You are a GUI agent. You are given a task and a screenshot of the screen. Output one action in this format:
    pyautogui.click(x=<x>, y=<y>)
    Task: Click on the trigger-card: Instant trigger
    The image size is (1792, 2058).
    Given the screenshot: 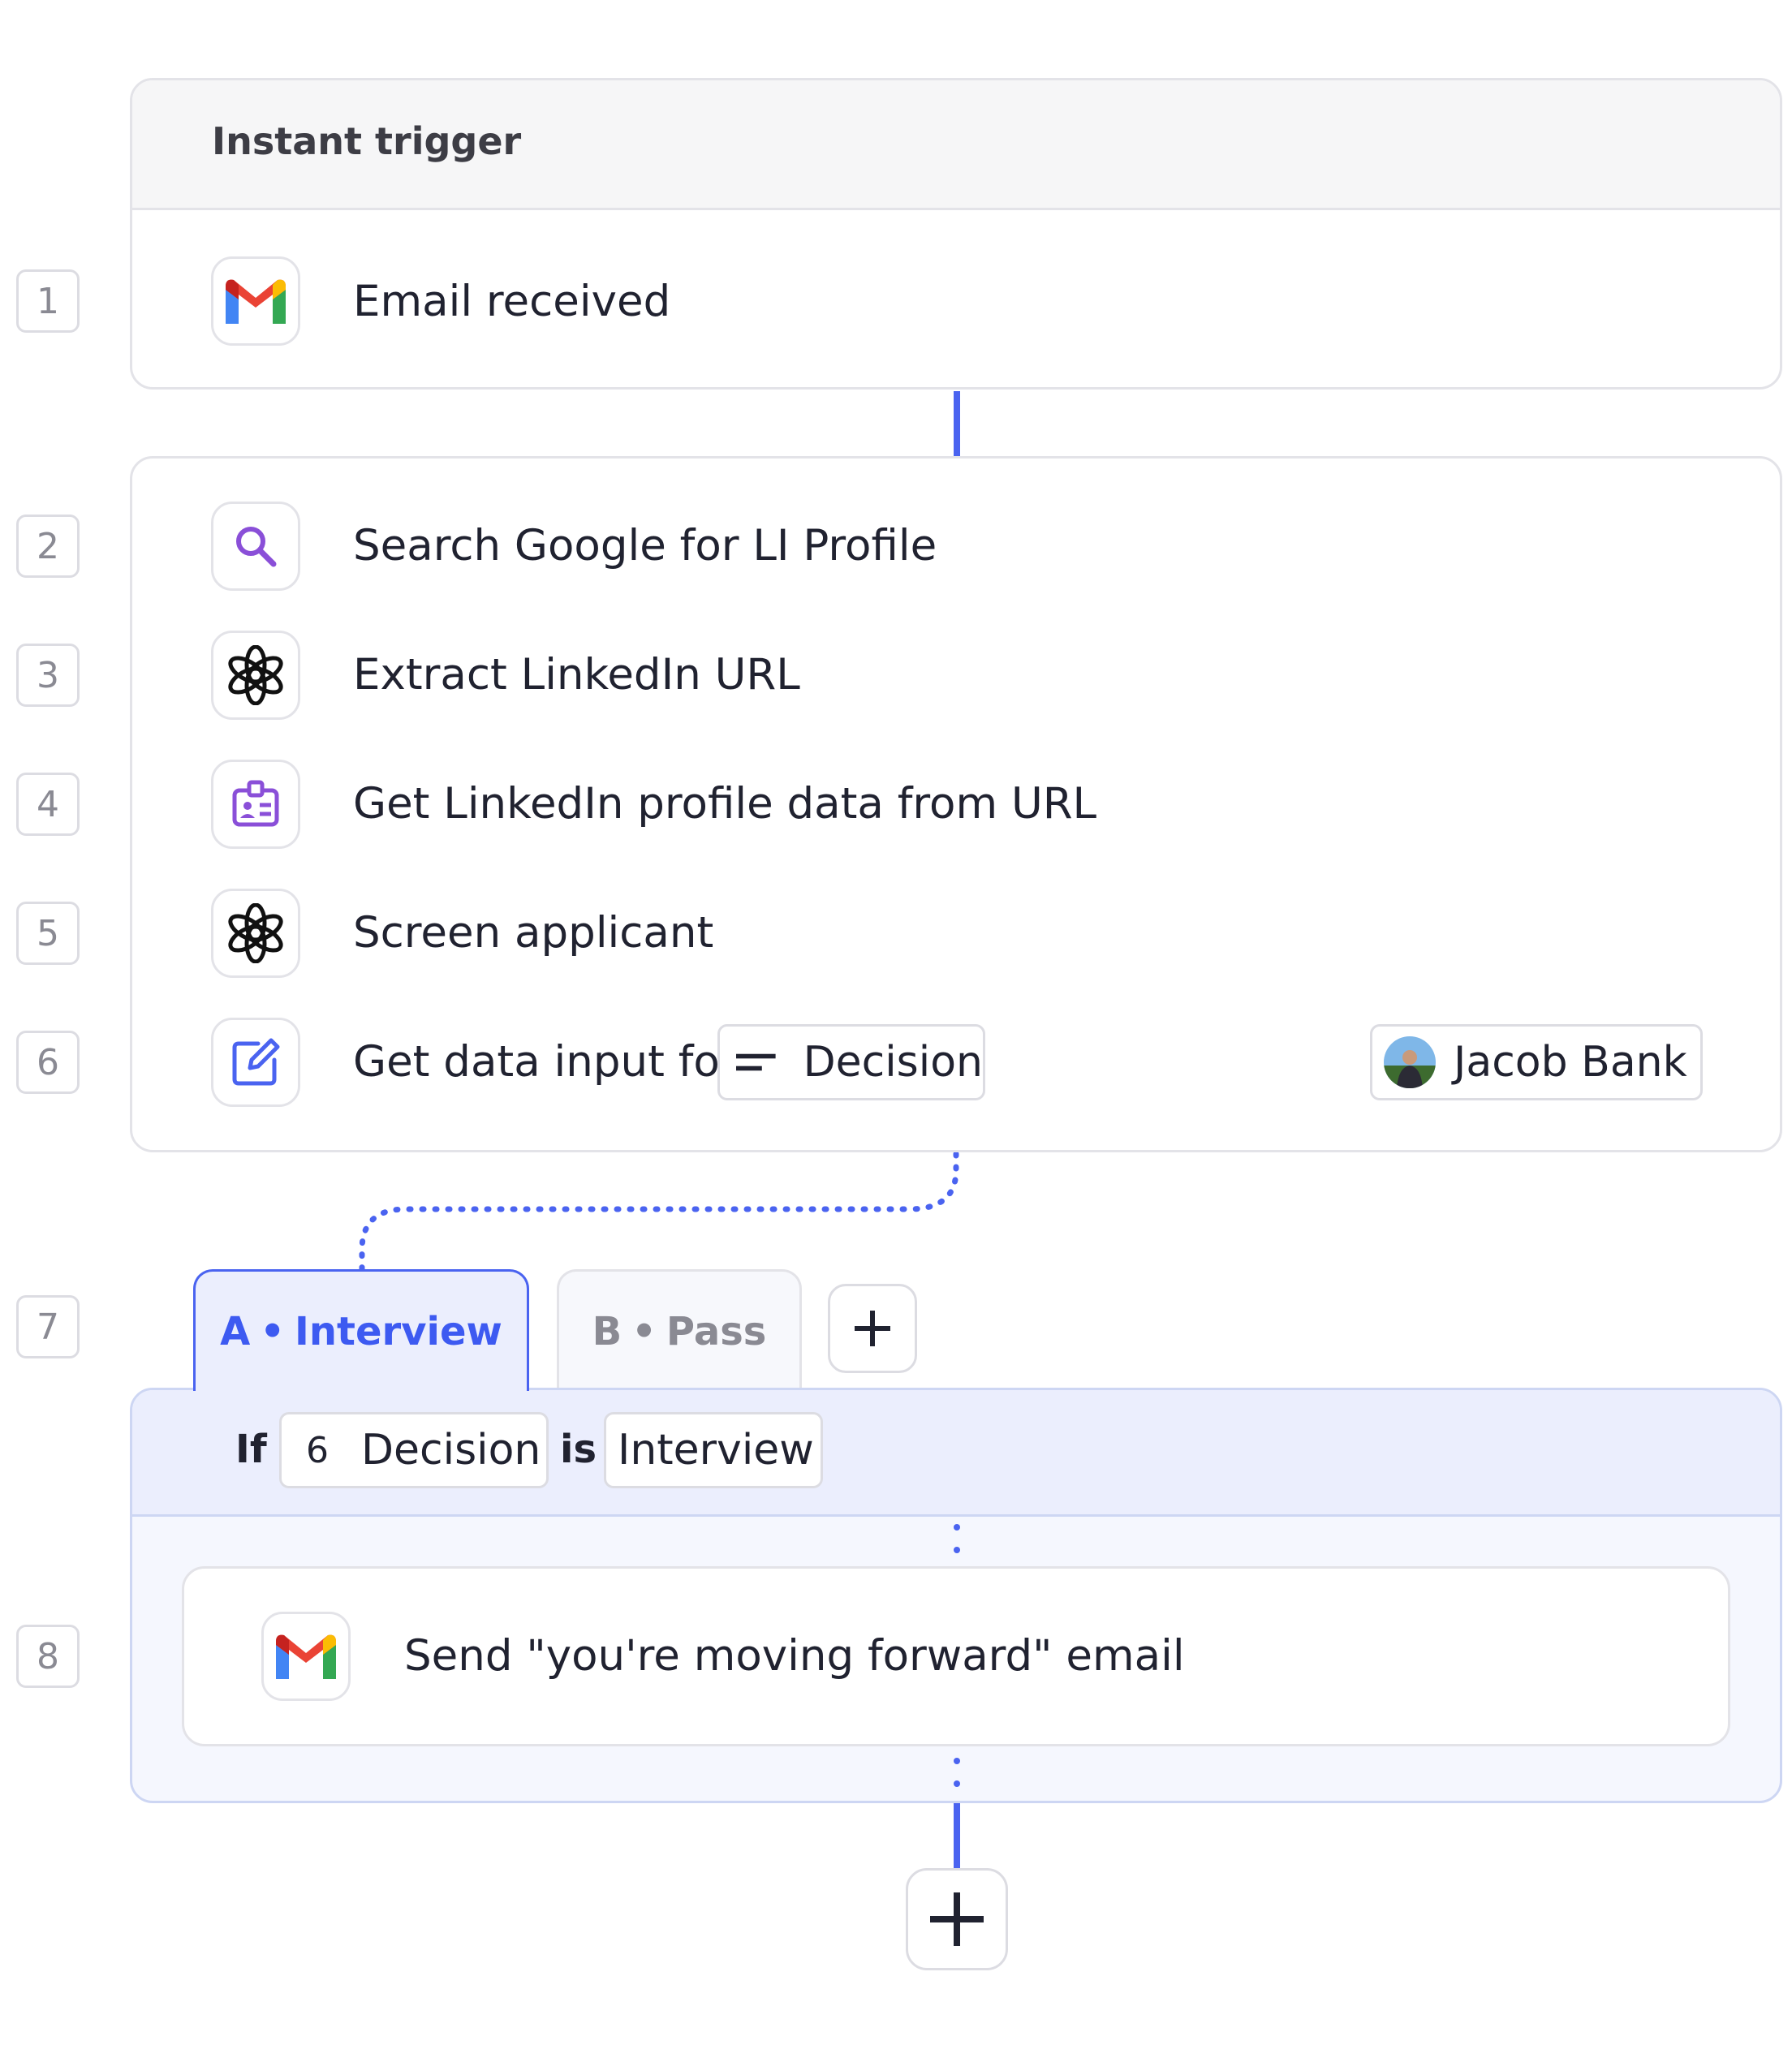 What is the action you would take?
    pyautogui.click(x=956, y=234)
    